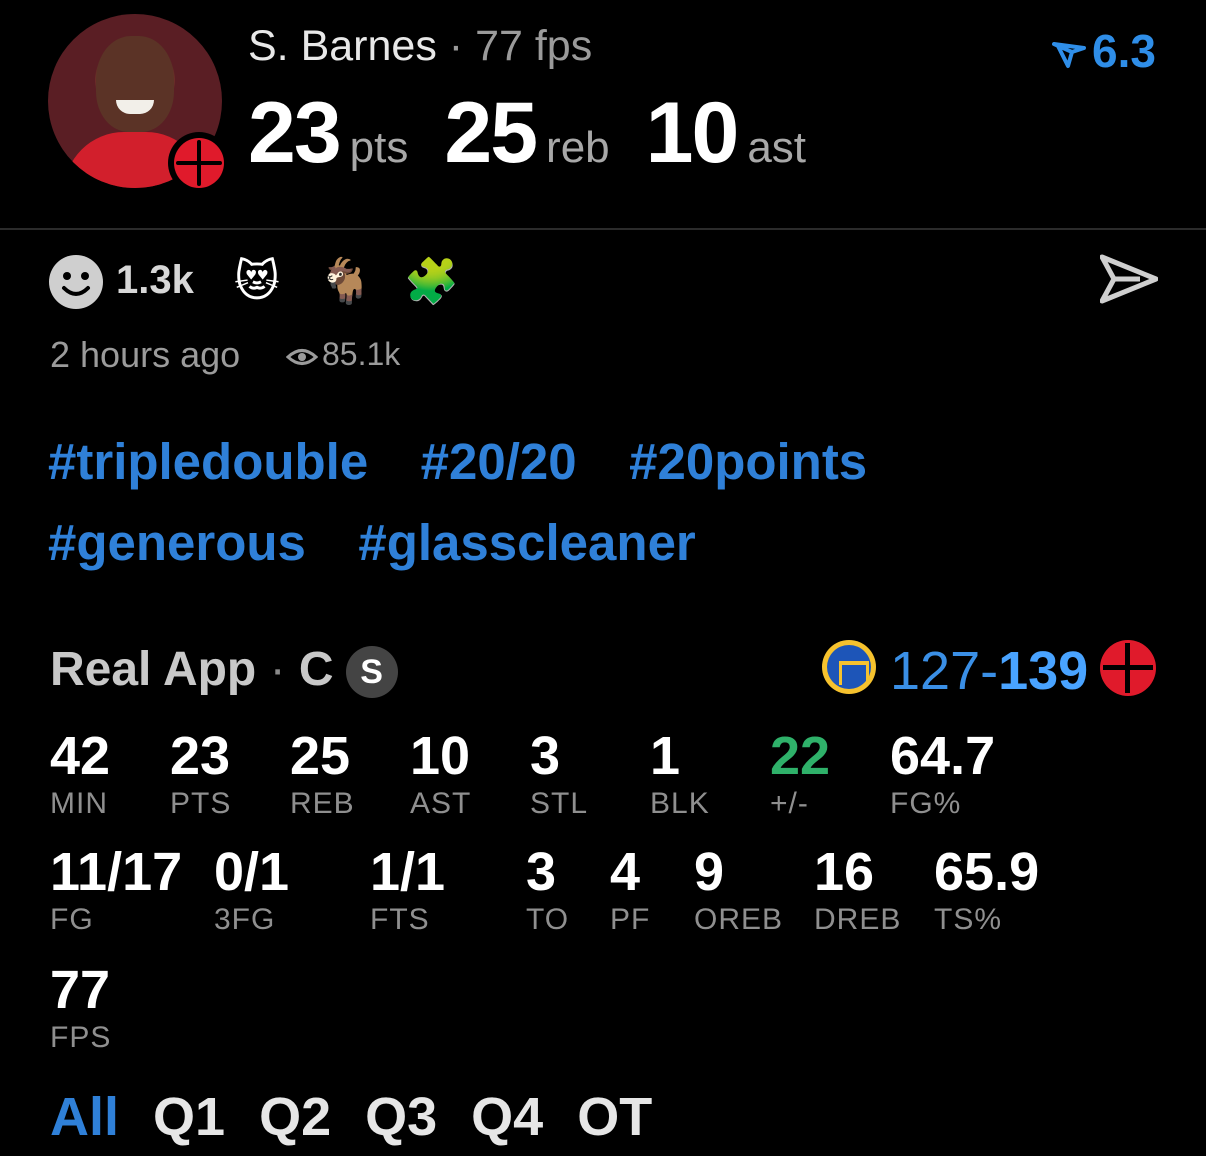 The image size is (1206, 1156). What do you see at coordinates (1129, 279) in the screenshot?
I see `send-arrow-icon` at bounding box center [1129, 279].